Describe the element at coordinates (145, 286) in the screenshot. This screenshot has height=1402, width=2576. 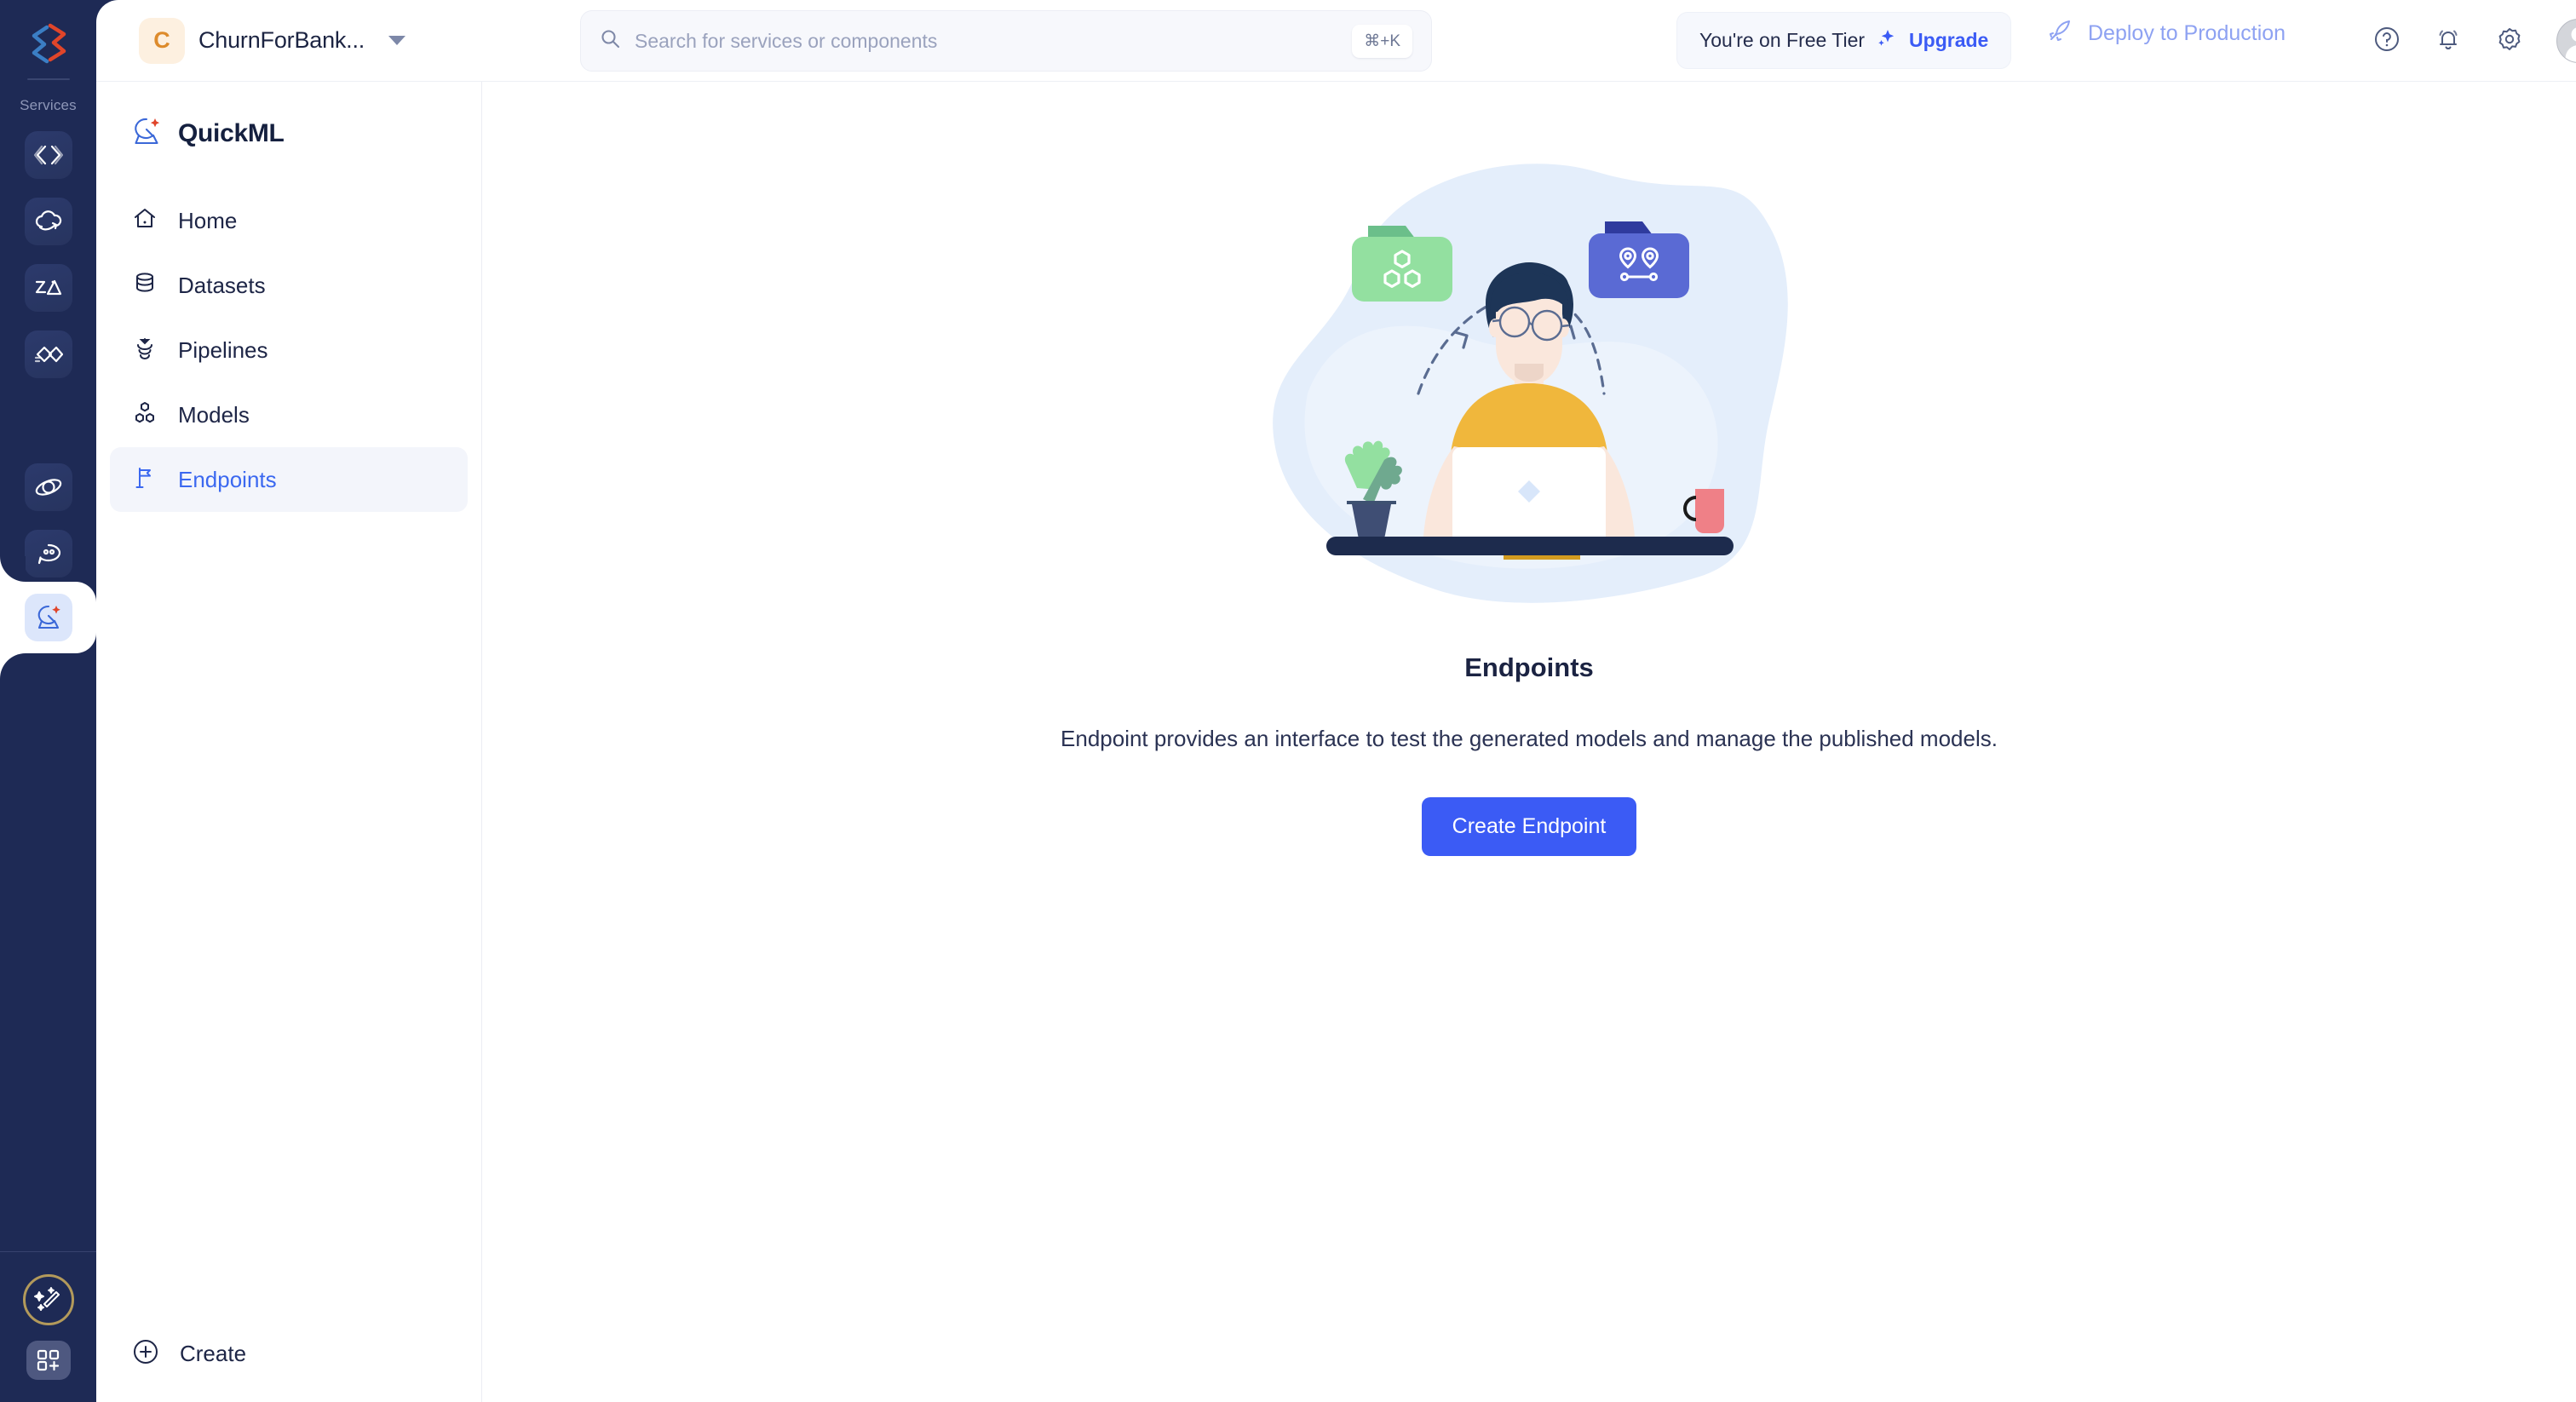
I see `database-icon` at that location.